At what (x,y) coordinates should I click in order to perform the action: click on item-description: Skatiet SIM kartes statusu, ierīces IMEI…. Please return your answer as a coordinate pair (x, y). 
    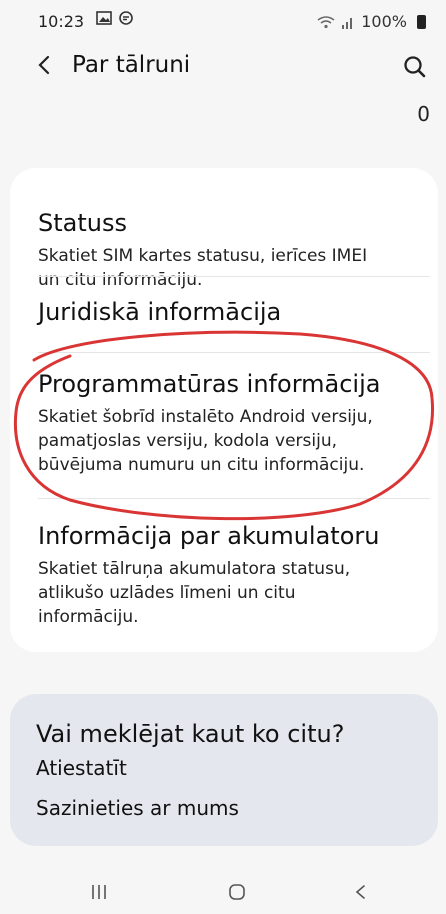
    Looking at the image, I should click on (230, 268).